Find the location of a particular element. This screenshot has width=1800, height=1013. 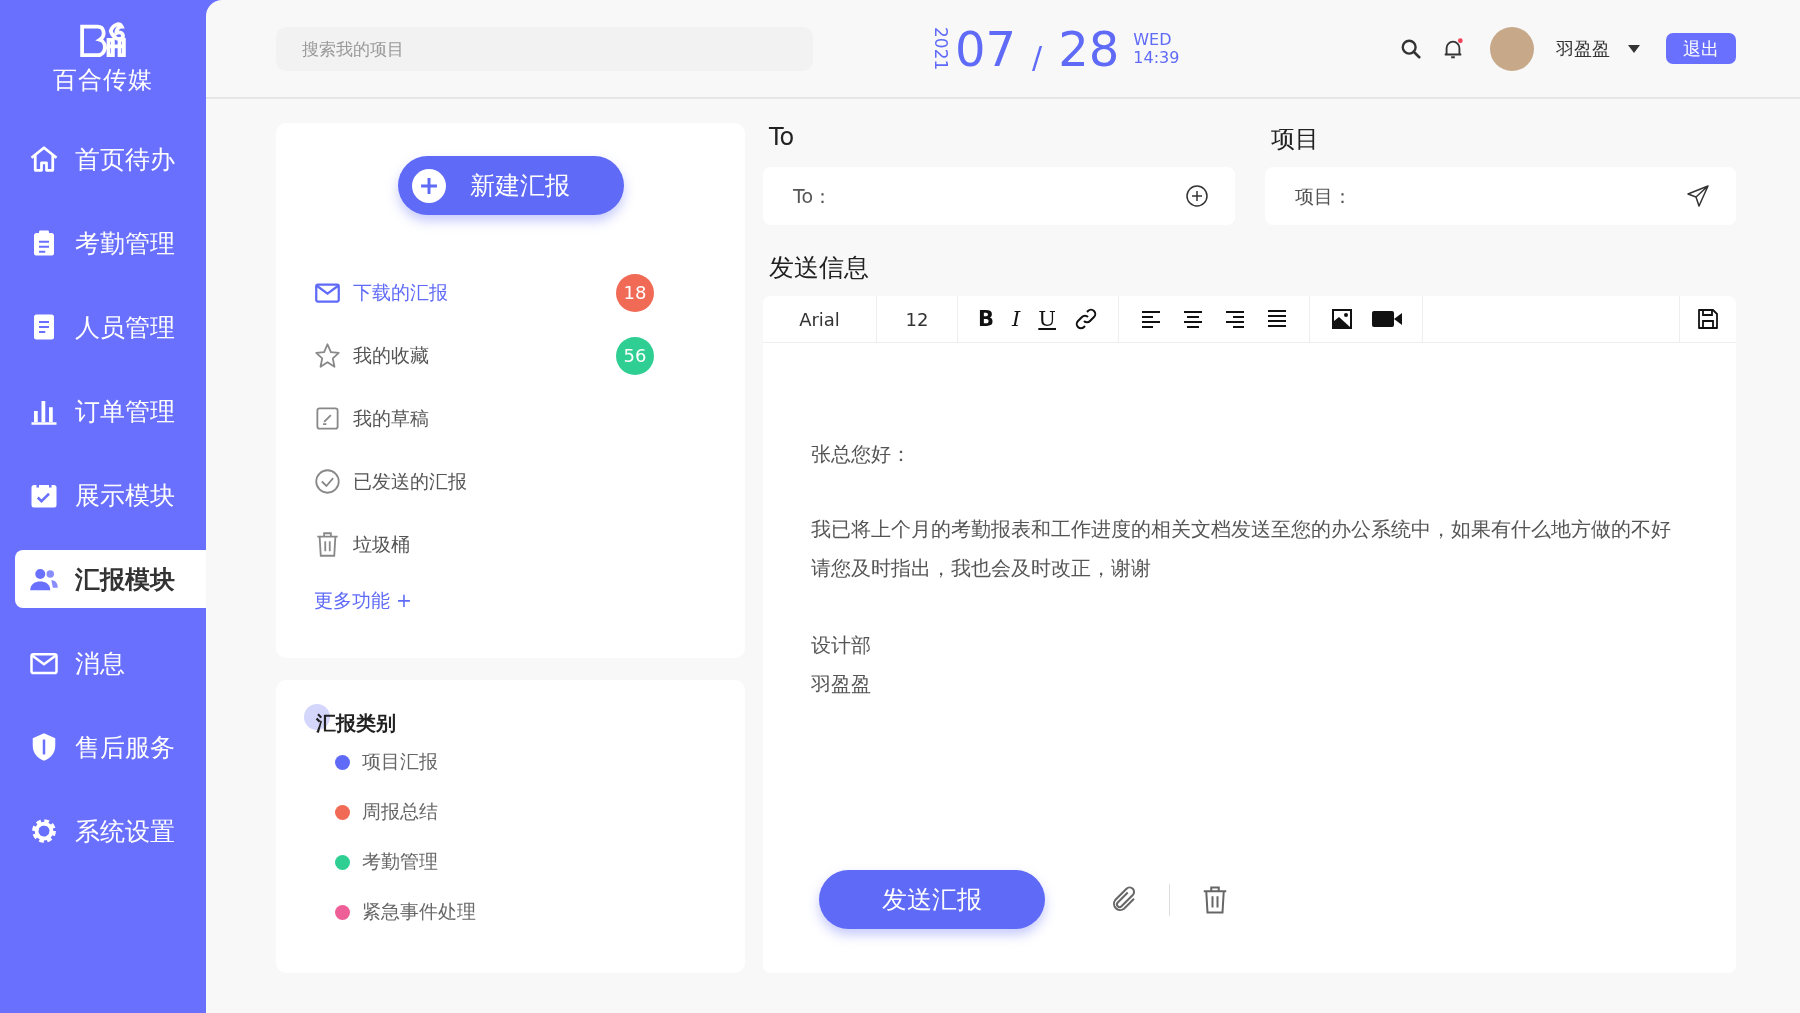

signature-line: 羽盈盈 is located at coordinates (841, 684).